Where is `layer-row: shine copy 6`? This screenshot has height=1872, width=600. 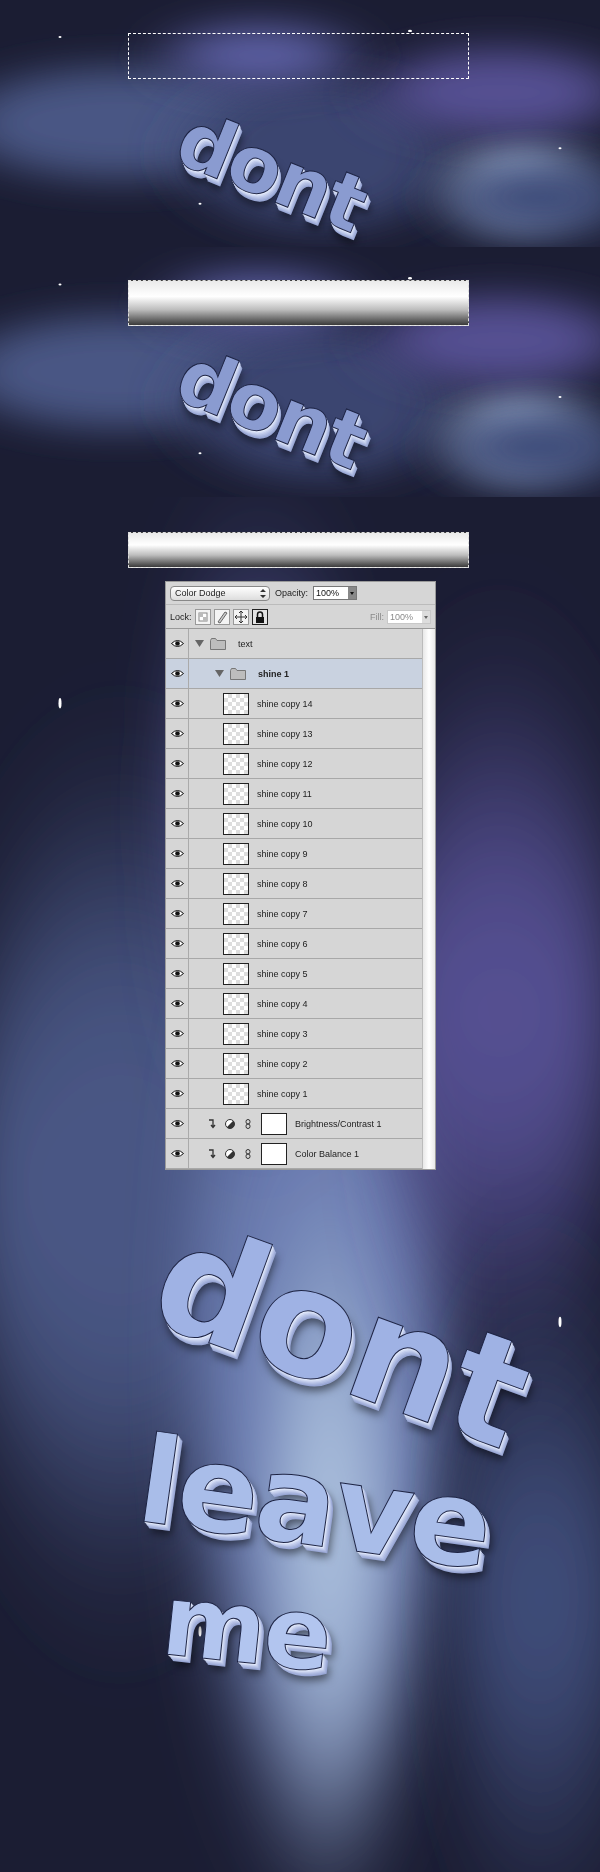
layer-row: shine copy 6 is located at coordinates (294, 944).